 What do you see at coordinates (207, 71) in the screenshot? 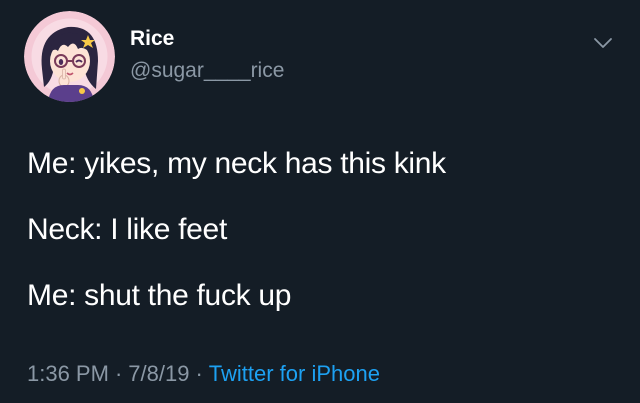
I see `author-handle: @sugar____rice` at bounding box center [207, 71].